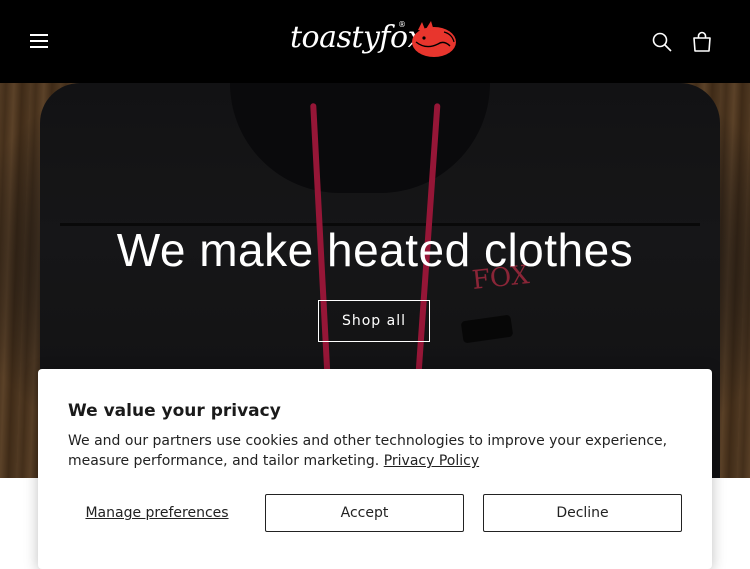 This screenshot has height=569, width=750. What do you see at coordinates (434, 39) in the screenshot?
I see `fox-logo-icon` at bounding box center [434, 39].